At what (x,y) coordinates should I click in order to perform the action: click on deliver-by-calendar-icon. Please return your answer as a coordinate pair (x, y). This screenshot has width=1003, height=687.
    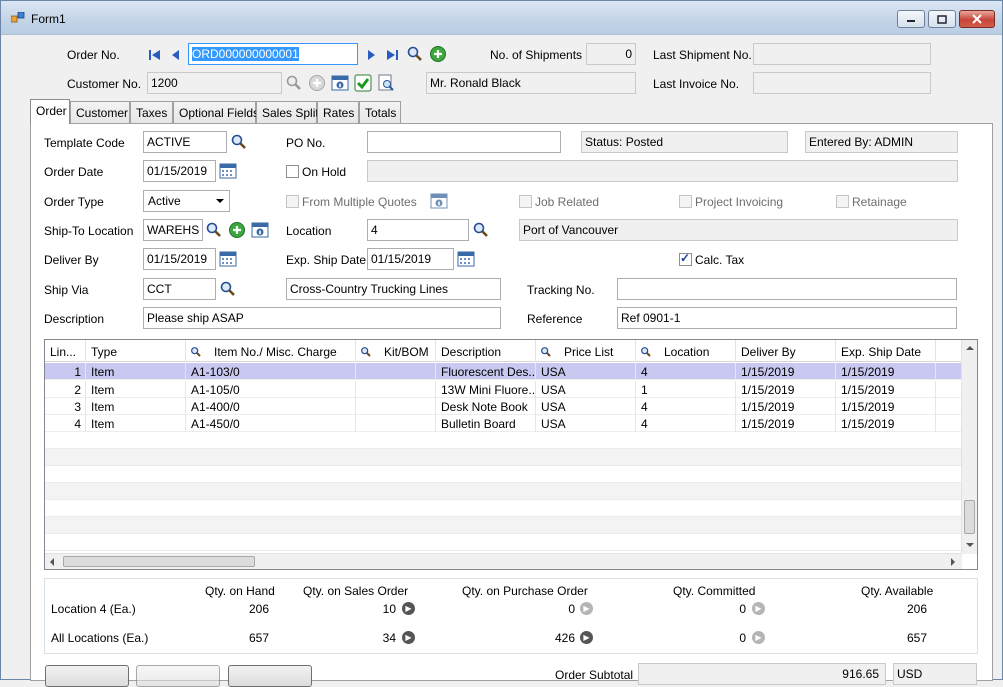
    Looking at the image, I should click on (228, 259).